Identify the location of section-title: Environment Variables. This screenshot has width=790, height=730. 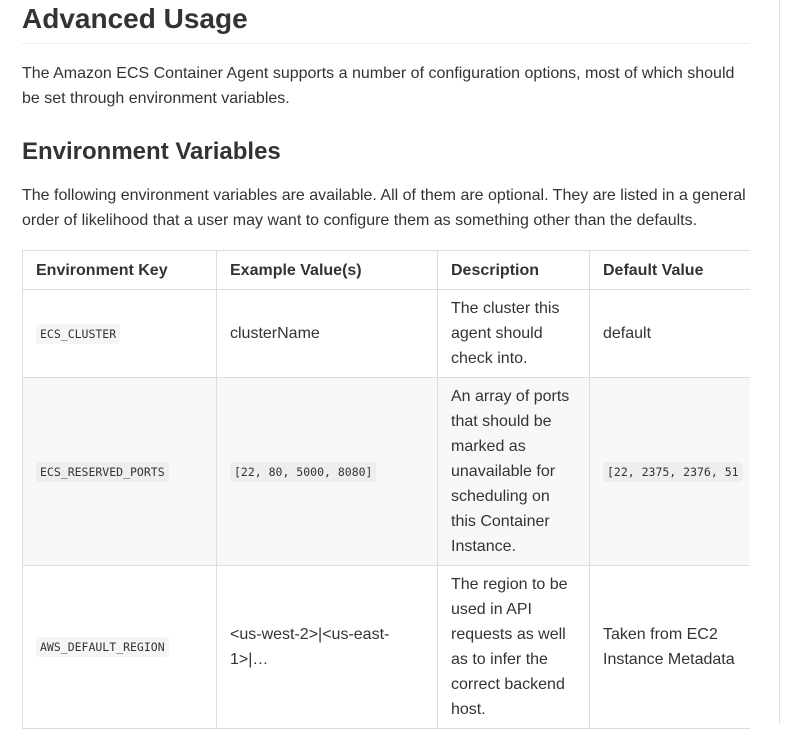
(151, 151).